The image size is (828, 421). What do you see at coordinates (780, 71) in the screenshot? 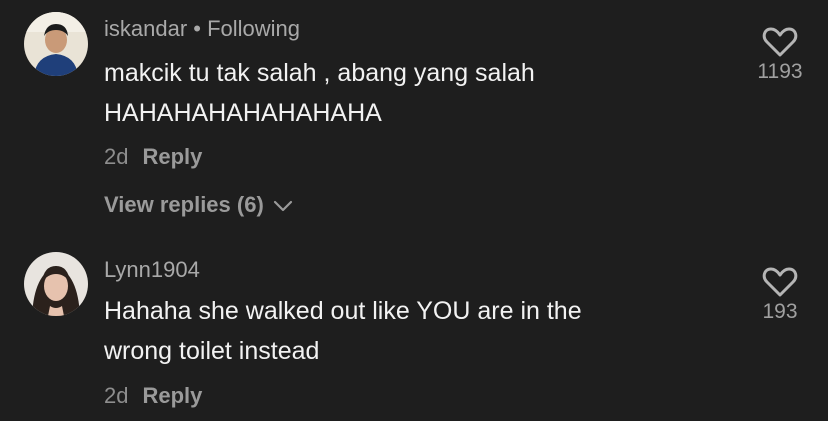
I see `like-count: 1193` at bounding box center [780, 71].